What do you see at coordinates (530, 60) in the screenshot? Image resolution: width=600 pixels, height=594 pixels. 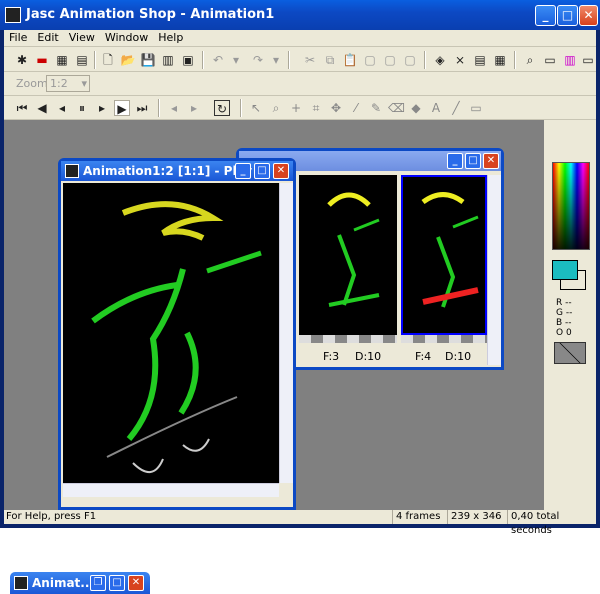 I see `zoom-tool-icon: ⌕` at bounding box center [530, 60].